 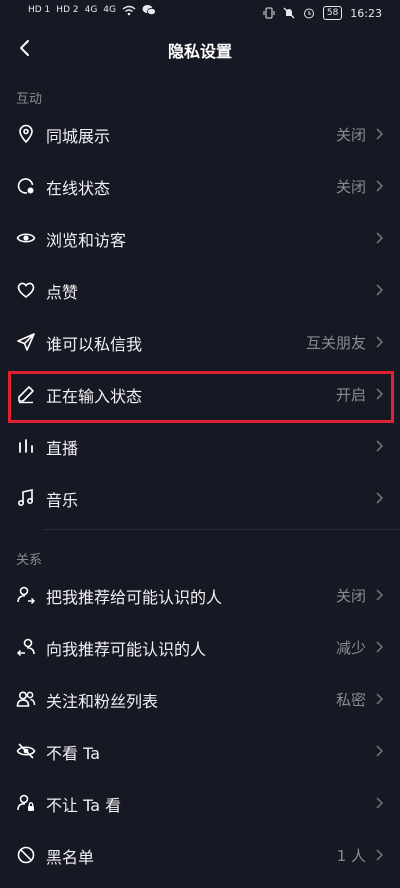 What do you see at coordinates (26, 595) in the screenshot?
I see `user-share-icon` at bounding box center [26, 595].